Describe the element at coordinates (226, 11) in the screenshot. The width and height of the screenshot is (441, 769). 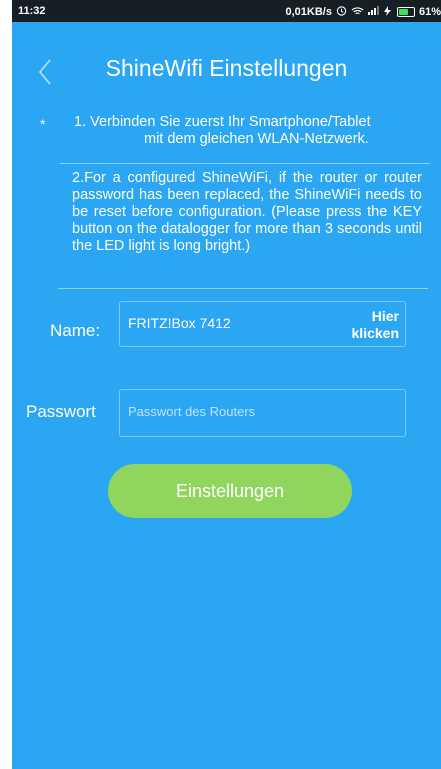
I see `status-bar: 11:32 0,01KB/s 61%` at that location.